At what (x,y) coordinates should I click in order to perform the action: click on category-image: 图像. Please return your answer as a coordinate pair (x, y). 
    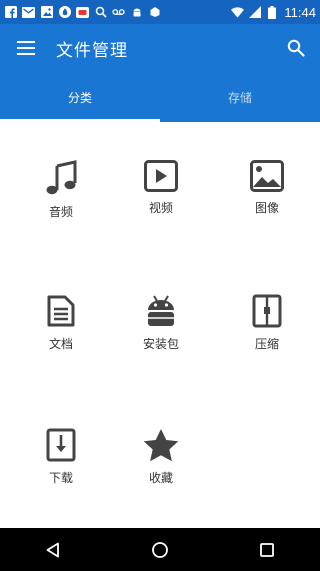
    Looking at the image, I should click on (267, 168).